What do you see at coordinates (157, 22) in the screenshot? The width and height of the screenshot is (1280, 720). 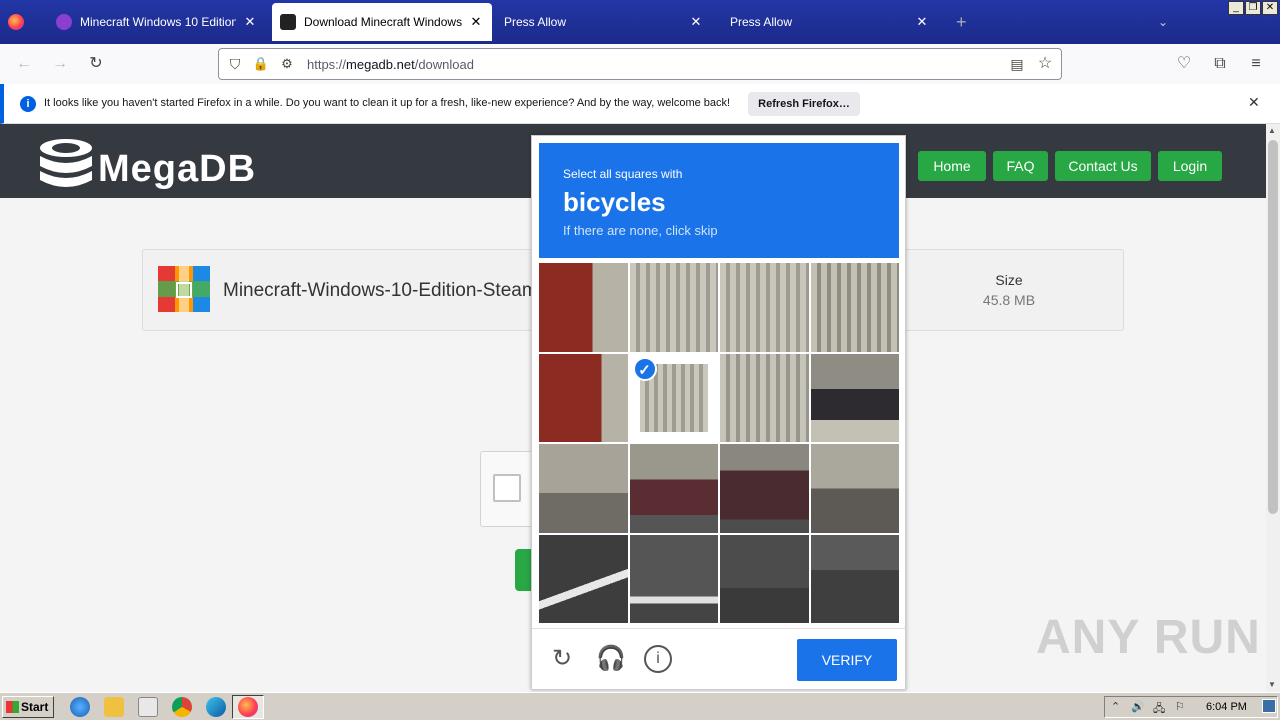 I see `tab-minecraft-free: Minecraft Windows 10 Edition Free ✕` at bounding box center [157, 22].